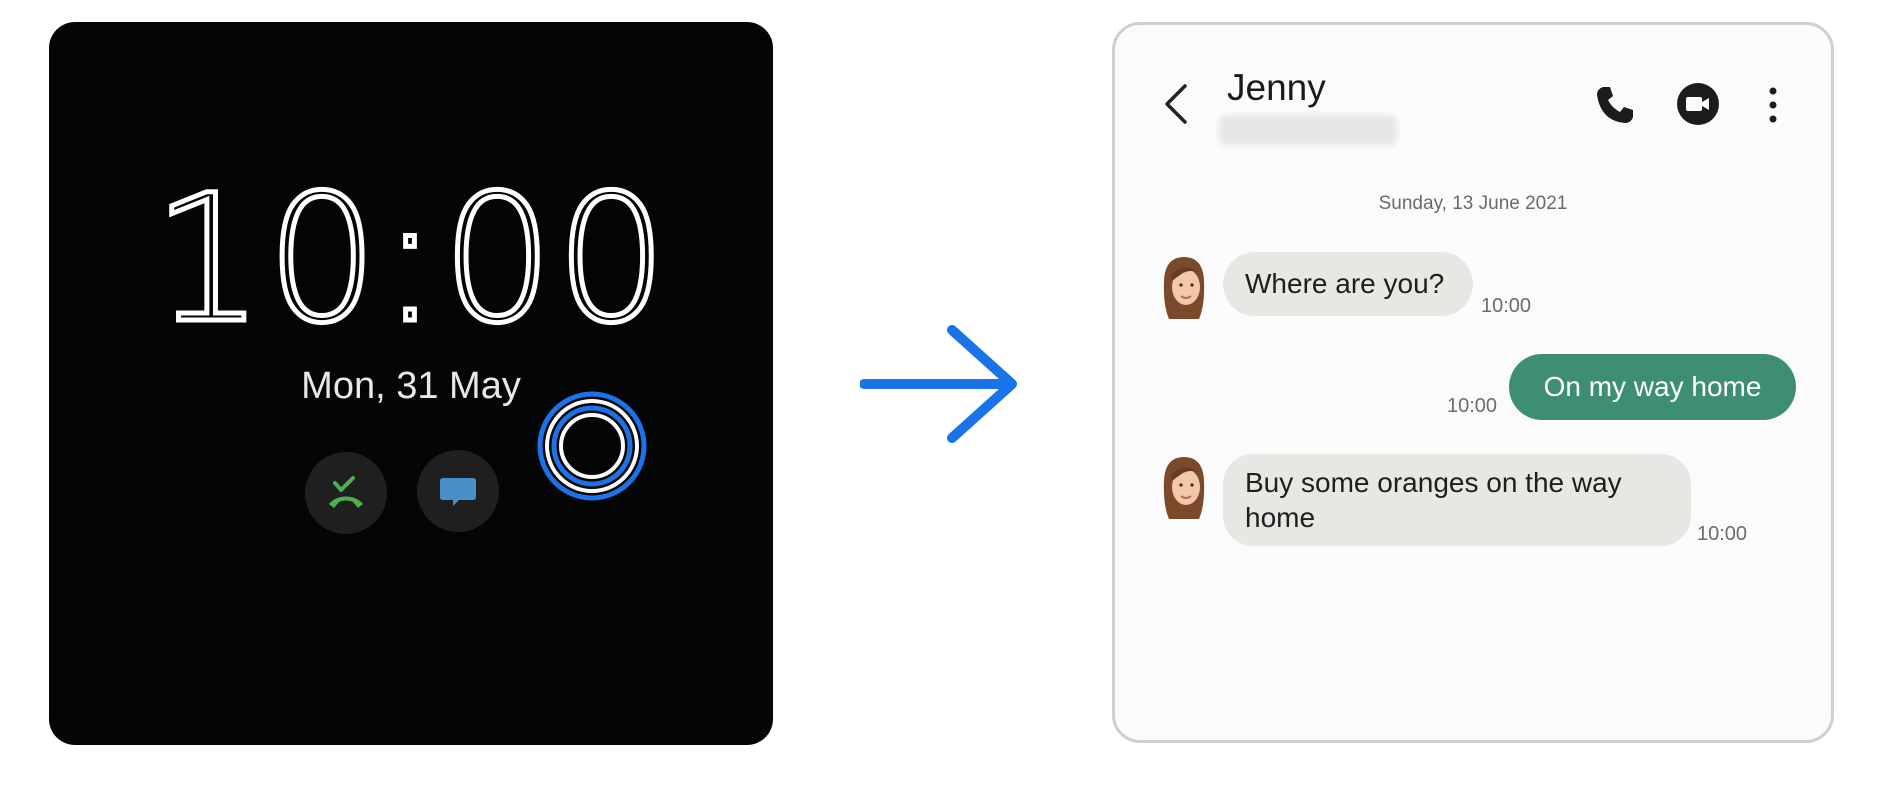  What do you see at coordinates (1457, 500) in the screenshot?
I see `message-bubble-incoming: Buy some oranges on the way home` at bounding box center [1457, 500].